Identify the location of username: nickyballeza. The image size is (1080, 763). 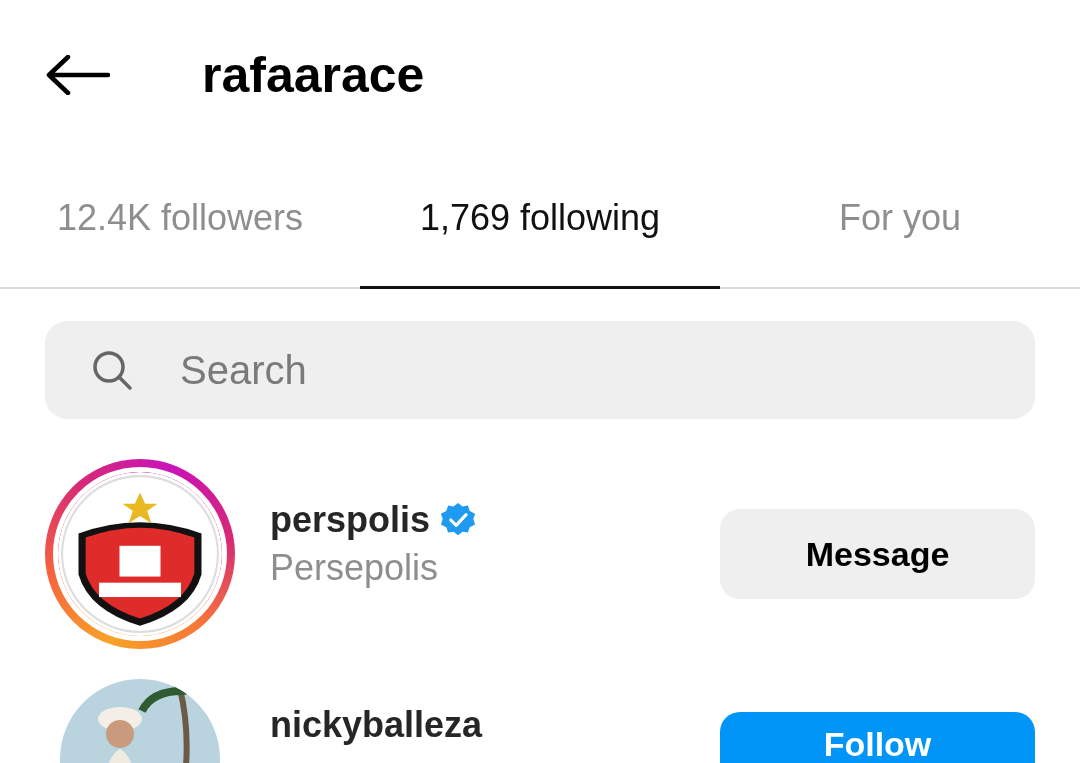
(376, 725).